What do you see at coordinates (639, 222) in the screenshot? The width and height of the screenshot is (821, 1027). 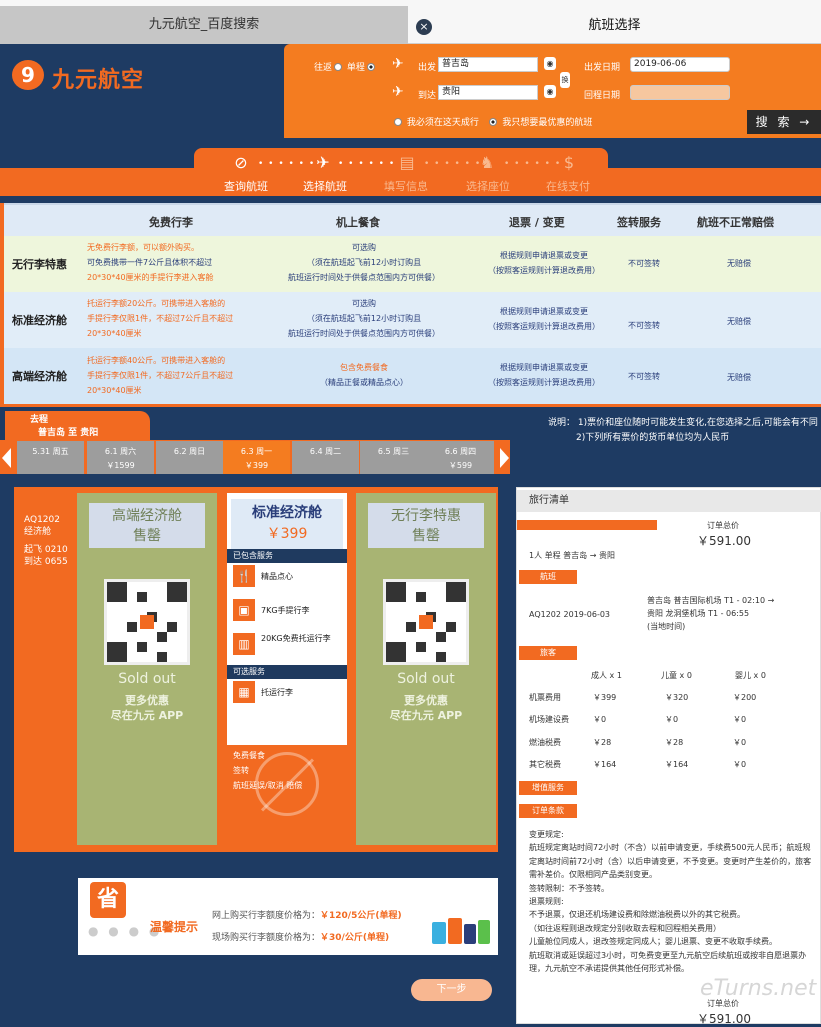 I see `col-sign: 签转服务` at bounding box center [639, 222].